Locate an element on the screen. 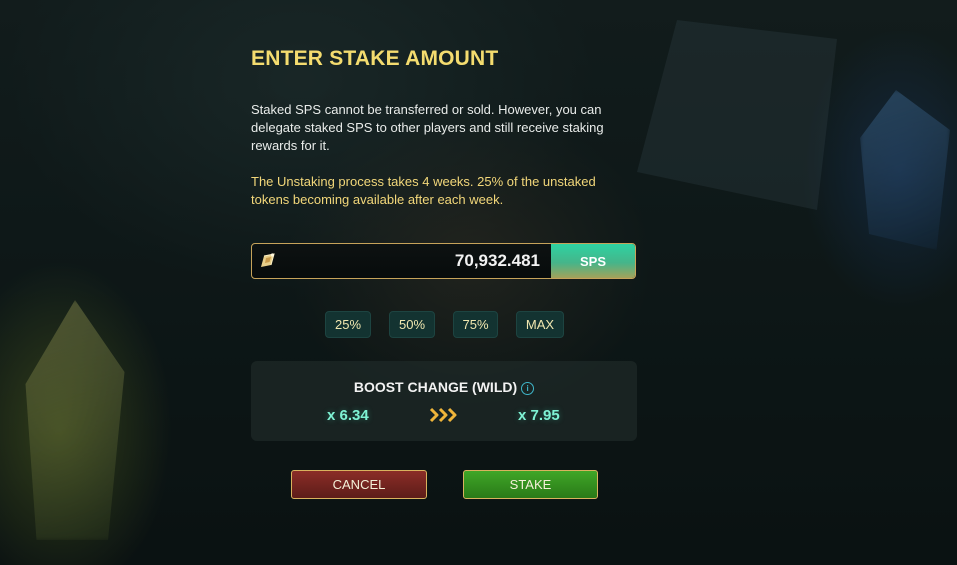 This screenshot has height=565, width=957. stake-amount-field: SPS is located at coordinates (443, 261).